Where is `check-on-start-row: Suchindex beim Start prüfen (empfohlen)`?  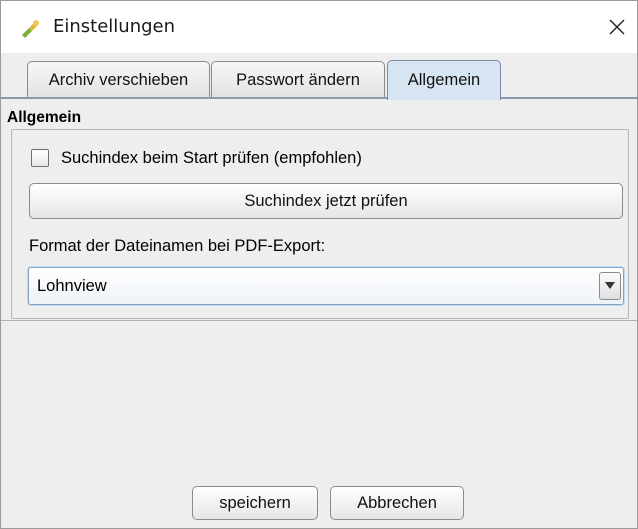
check-on-start-row: Suchindex beim Start prüfen (empfohlen) is located at coordinates (196, 158).